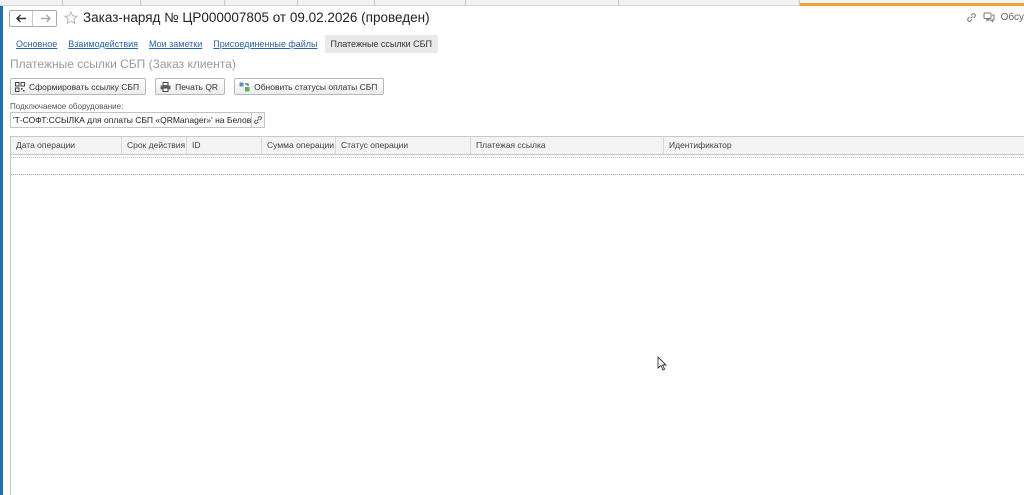 The width and height of the screenshot is (1024, 495). I want to click on table-row, so click(517, 166).